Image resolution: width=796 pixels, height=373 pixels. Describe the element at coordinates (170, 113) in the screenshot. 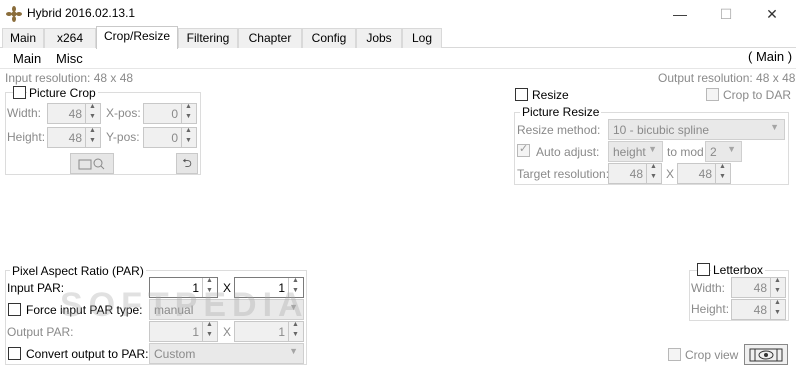

I see `crop-xpos-spinbox: 0` at that location.